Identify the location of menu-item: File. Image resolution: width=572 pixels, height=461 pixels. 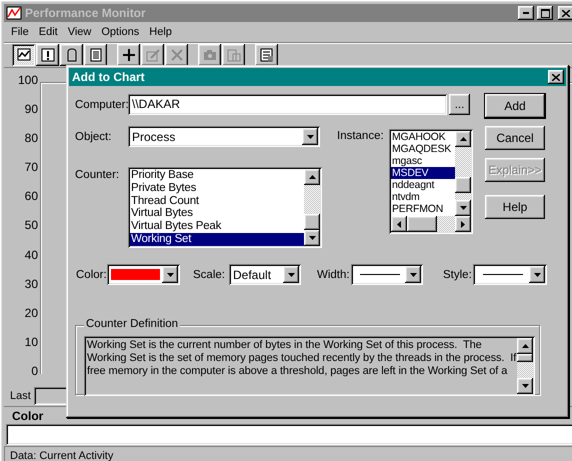
(20, 32).